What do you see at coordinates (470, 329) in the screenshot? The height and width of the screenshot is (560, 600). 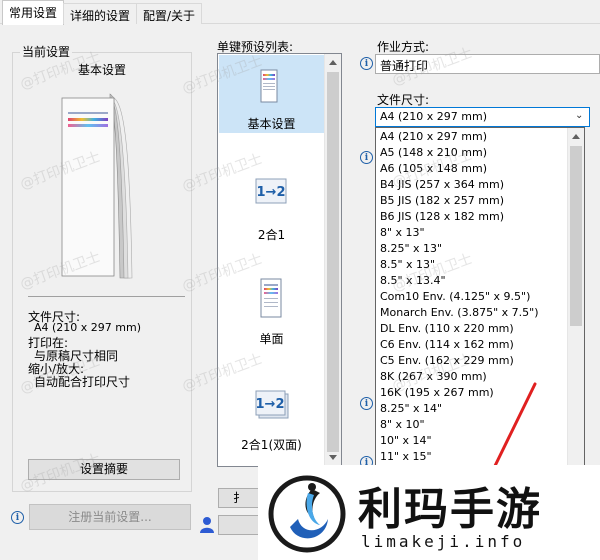 I see `list-item: DL Env. (110 x 220 mm)` at bounding box center [470, 329].